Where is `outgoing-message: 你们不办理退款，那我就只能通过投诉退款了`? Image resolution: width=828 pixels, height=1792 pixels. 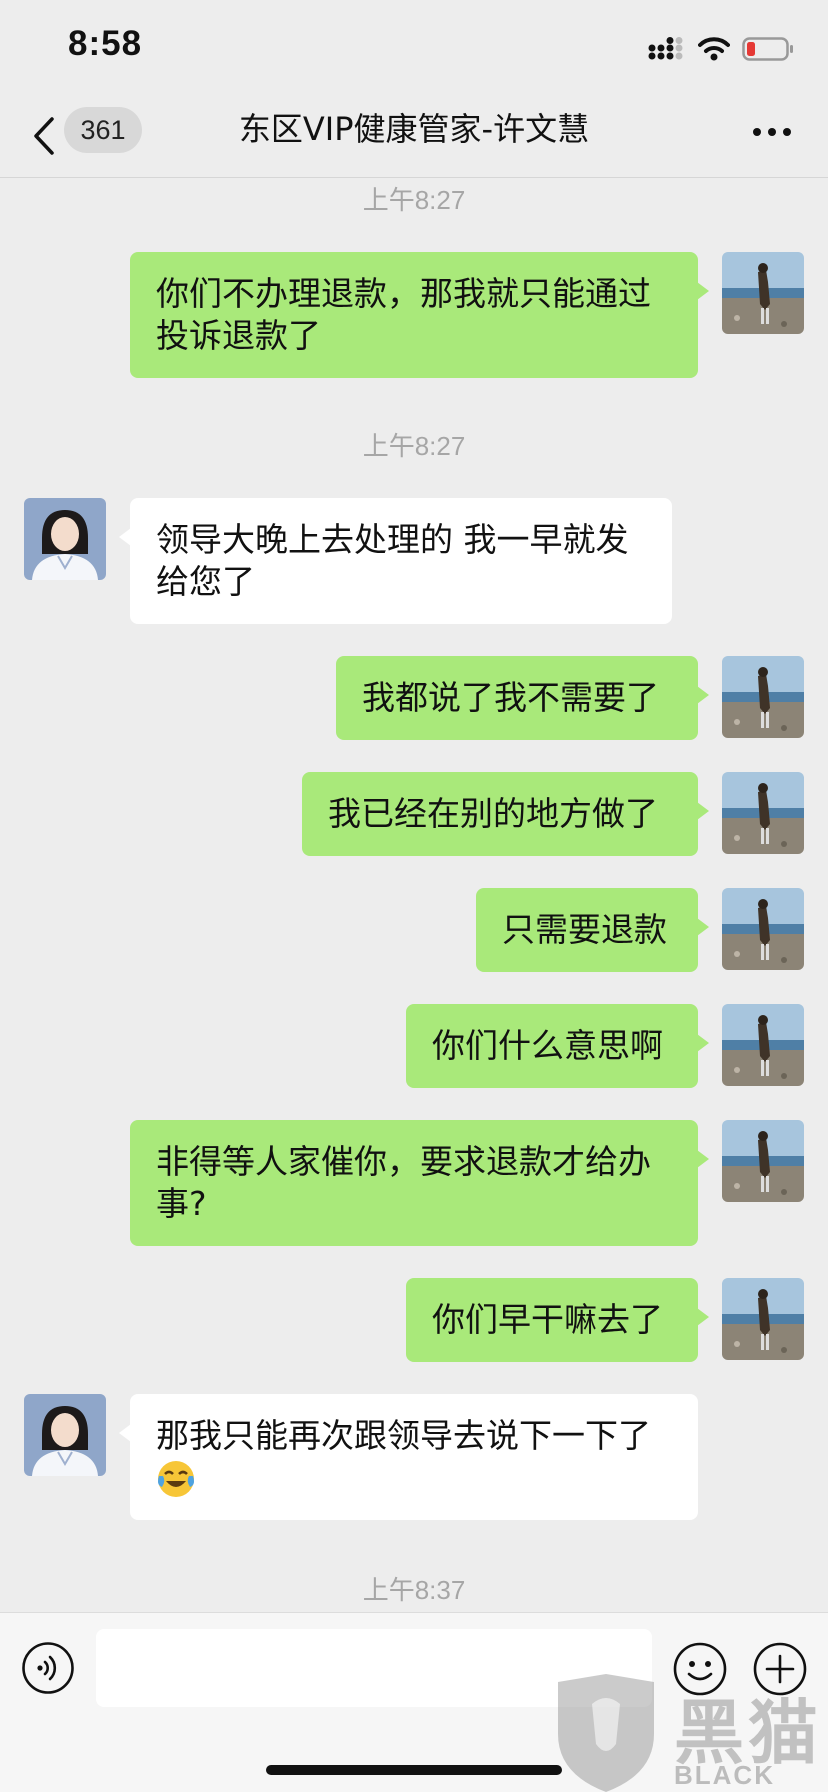
outgoing-message: 你们不办理退款，那我就只能通过投诉退款了 is located at coordinates (419, 315).